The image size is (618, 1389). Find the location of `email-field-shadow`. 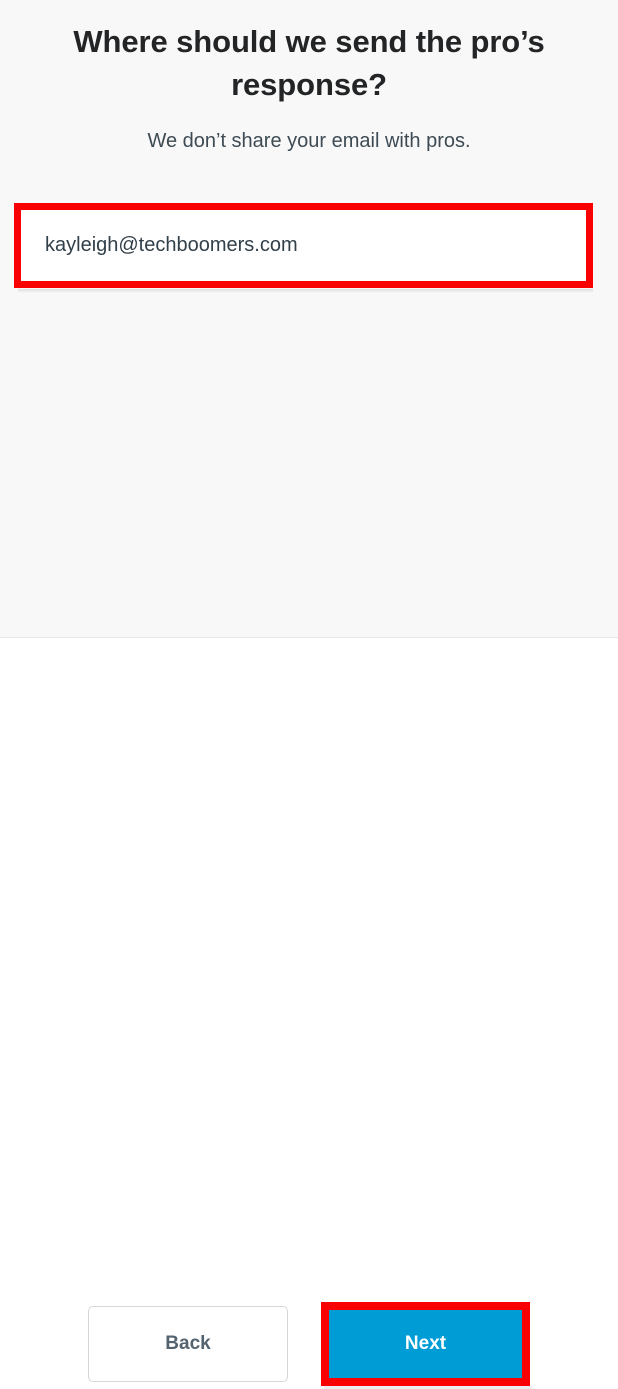

email-field-shadow is located at coordinates (305, 291).